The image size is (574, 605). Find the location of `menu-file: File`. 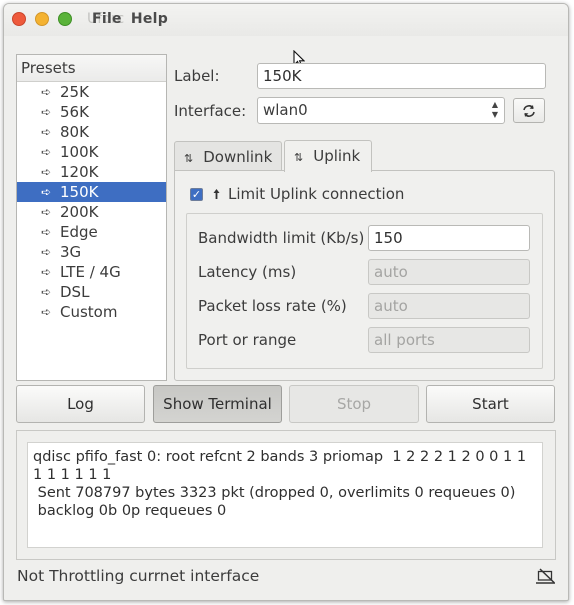

menu-file: File is located at coordinates (107, 19).